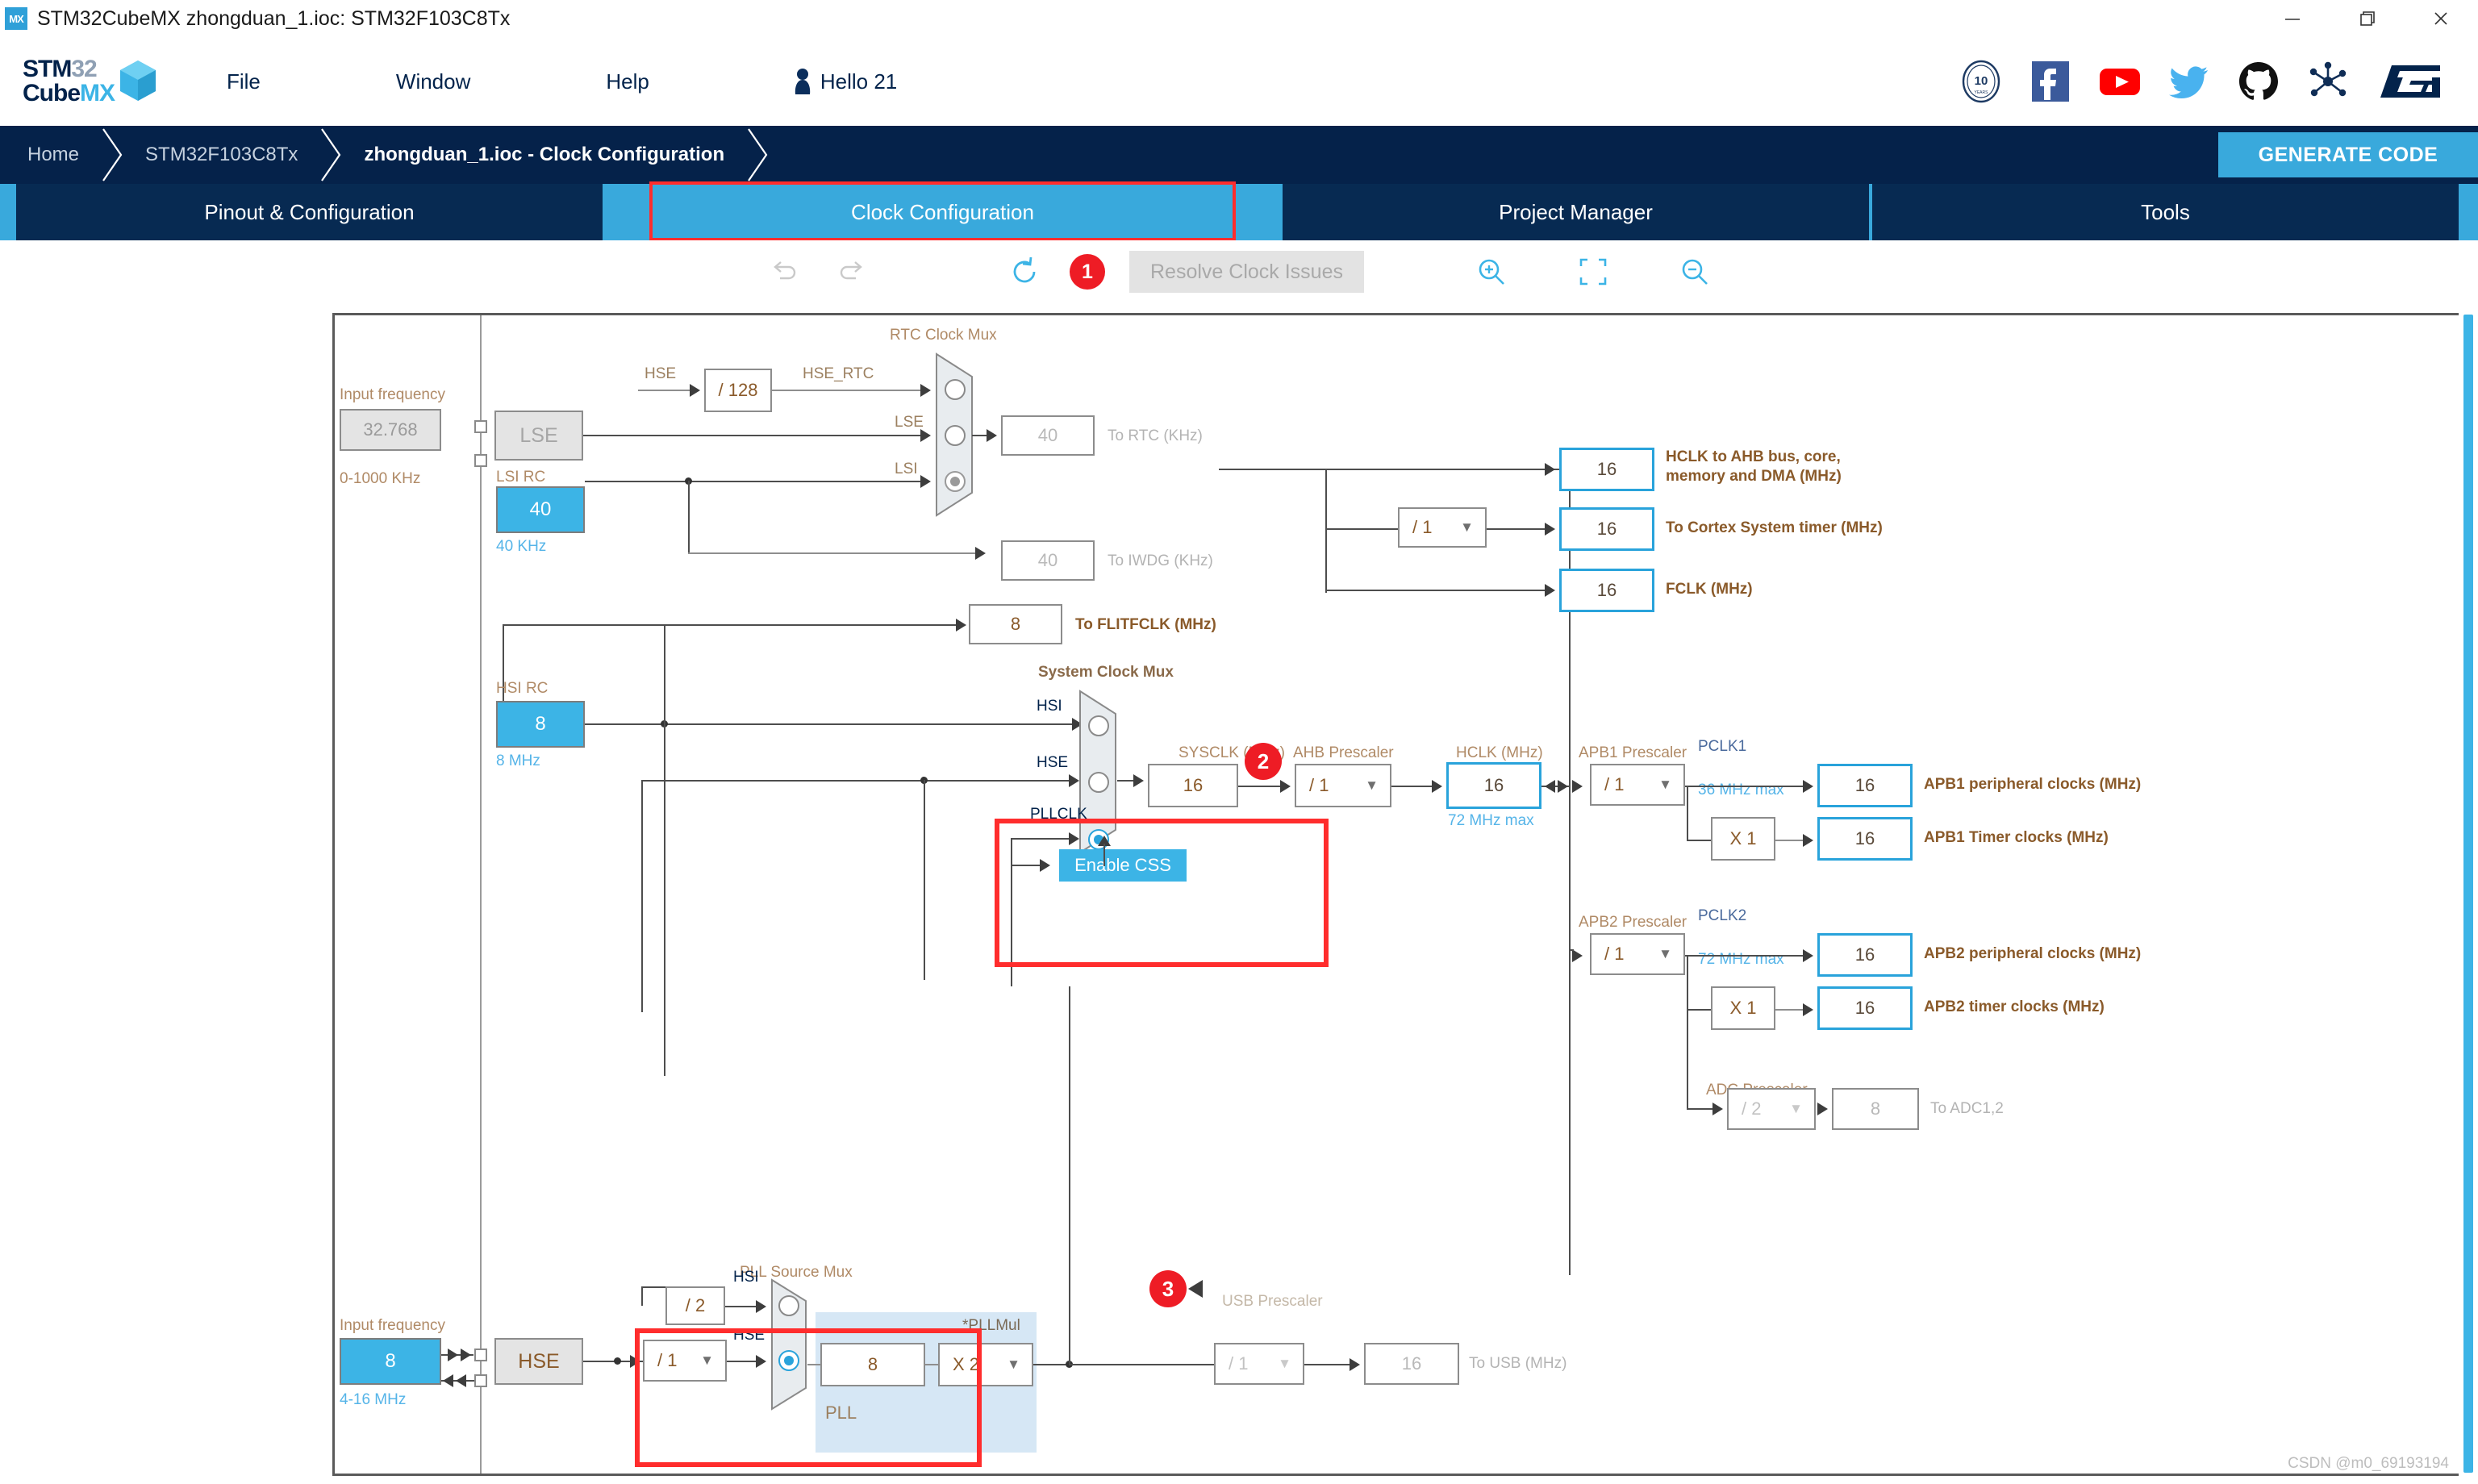 The height and width of the screenshot is (1484, 2478). I want to click on rtc-mux-input-hse-rtc, so click(955, 389).